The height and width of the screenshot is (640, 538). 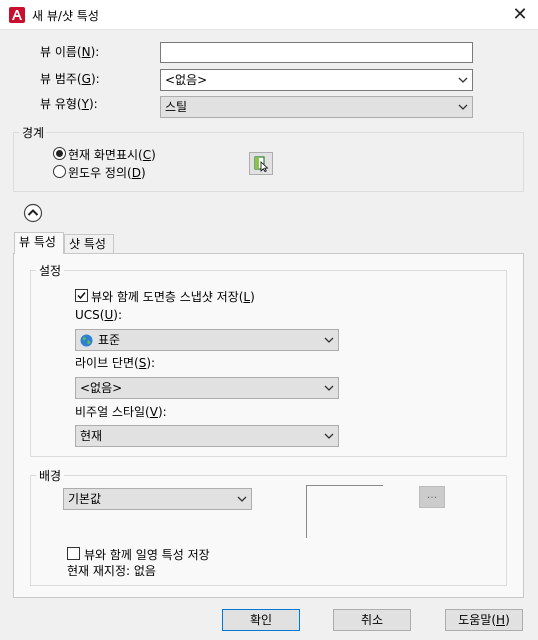 I want to click on collapse-chevron-up-icon, so click(x=33, y=213).